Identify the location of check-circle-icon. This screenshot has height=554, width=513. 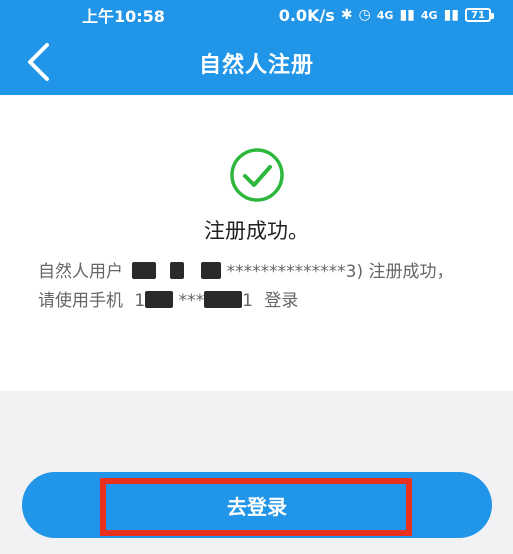
(257, 175).